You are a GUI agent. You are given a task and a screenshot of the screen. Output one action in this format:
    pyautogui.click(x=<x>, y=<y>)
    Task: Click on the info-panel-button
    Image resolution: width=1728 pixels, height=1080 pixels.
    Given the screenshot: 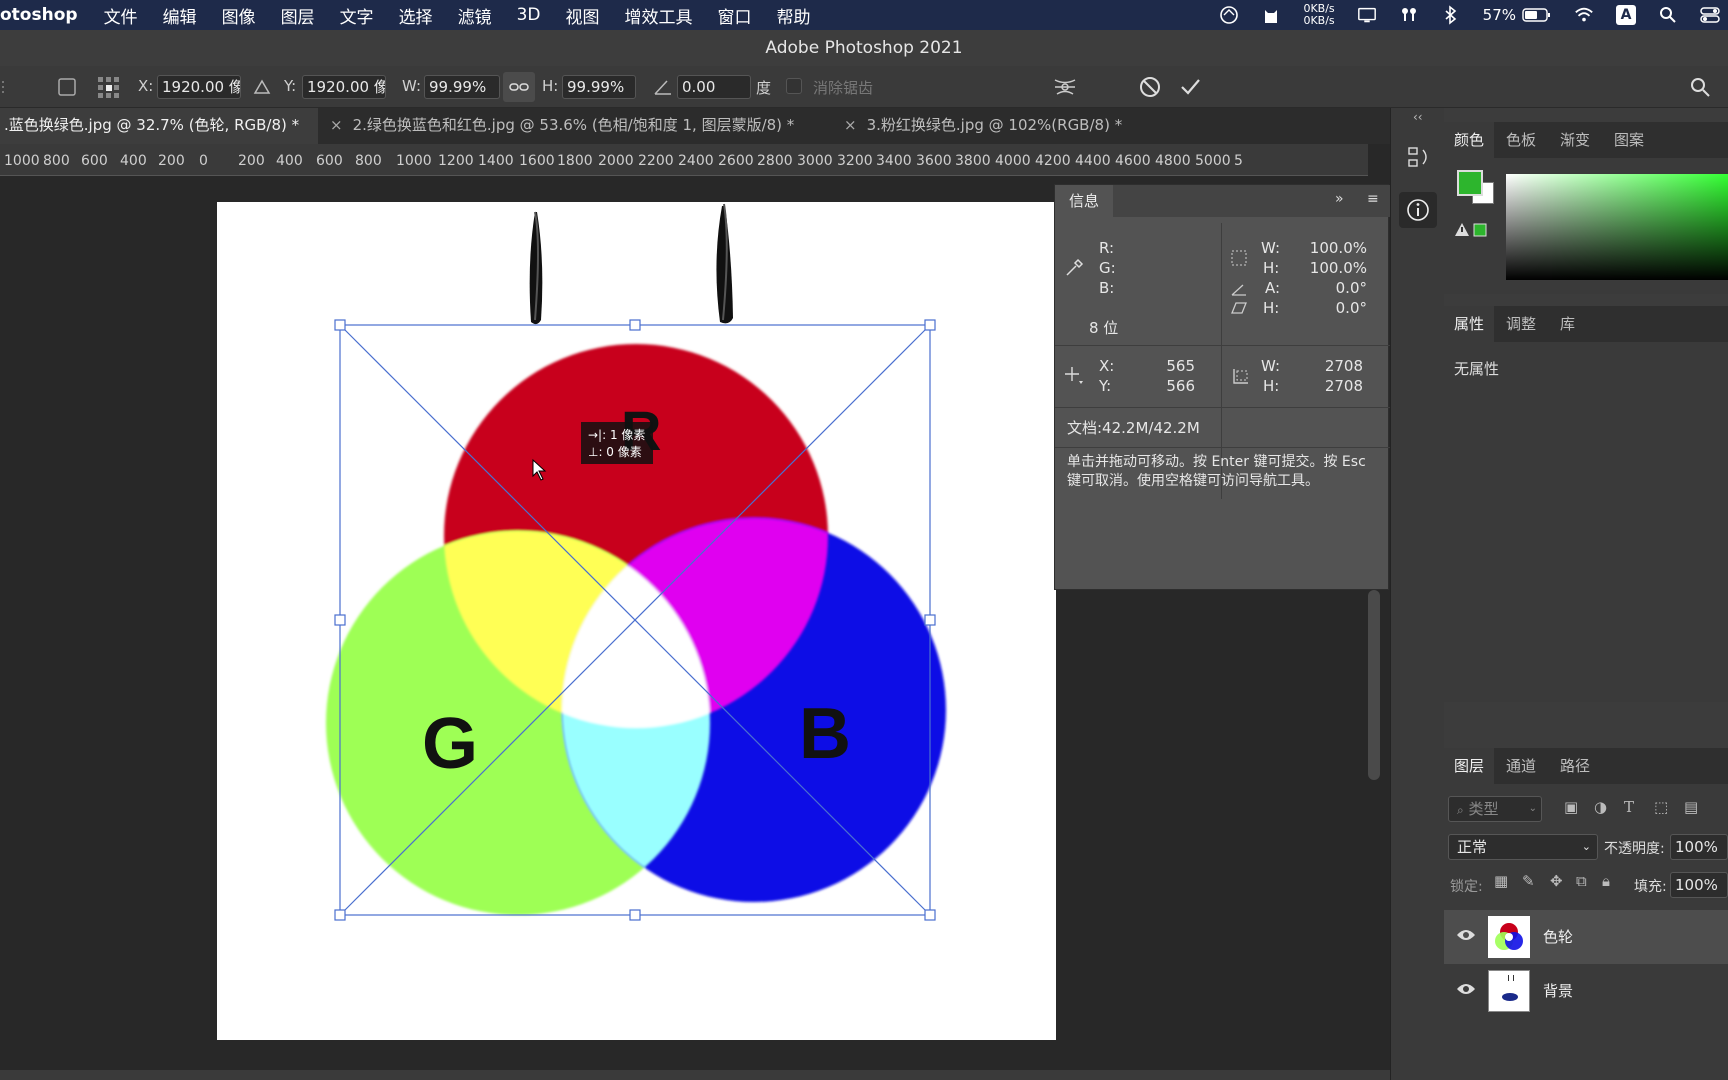 What is the action you would take?
    pyautogui.click(x=1418, y=210)
    